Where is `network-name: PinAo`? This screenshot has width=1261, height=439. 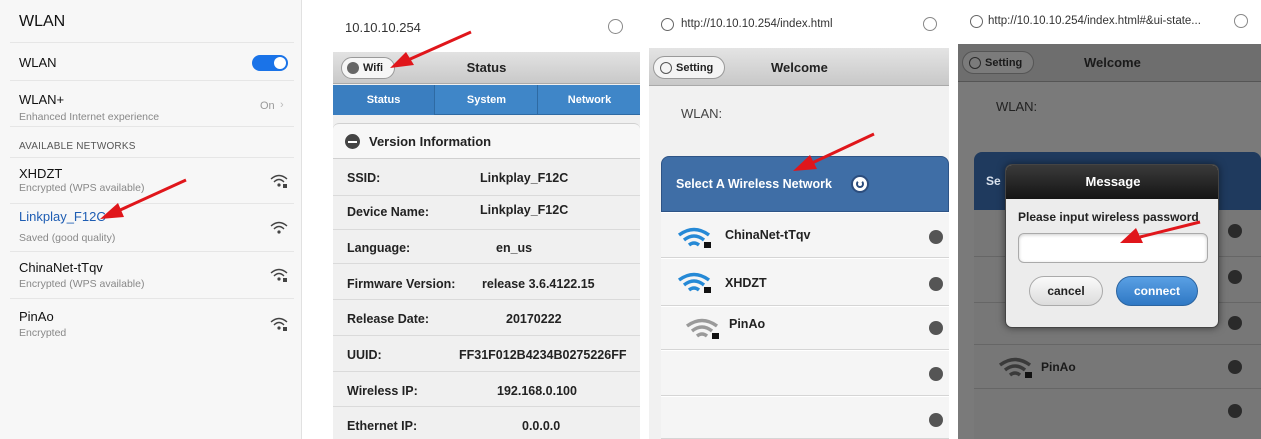 network-name: PinAo is located at coordinates (1058, 367).